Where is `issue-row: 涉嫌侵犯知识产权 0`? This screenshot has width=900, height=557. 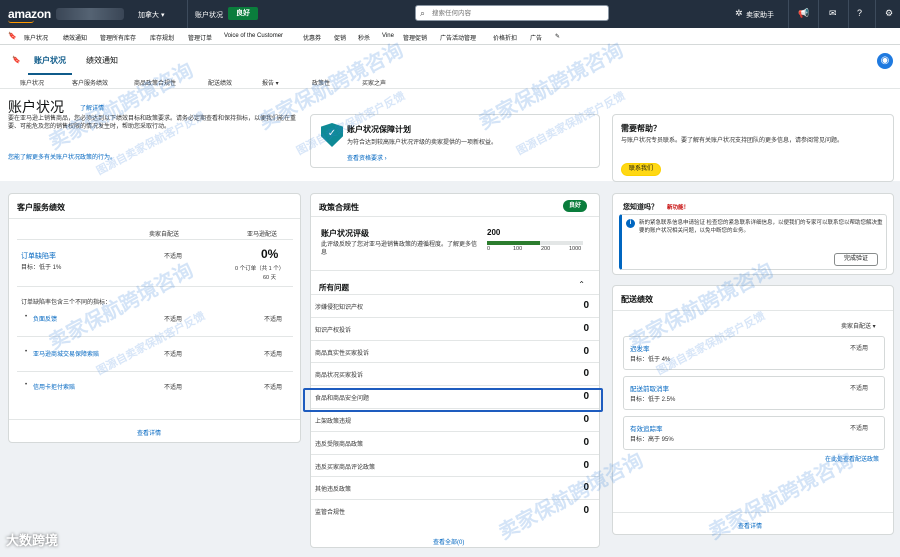 issue-row: 涉嫌侵犯知识产权 0 is located at coordinates (455, 305).